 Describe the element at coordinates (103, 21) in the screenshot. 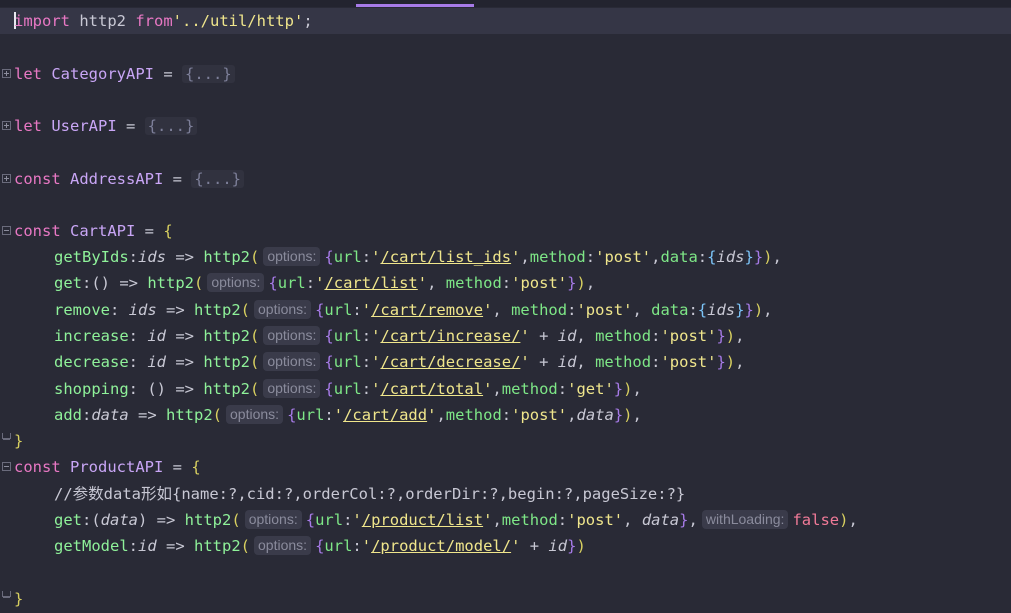

I see `identifier: http2` at that location.